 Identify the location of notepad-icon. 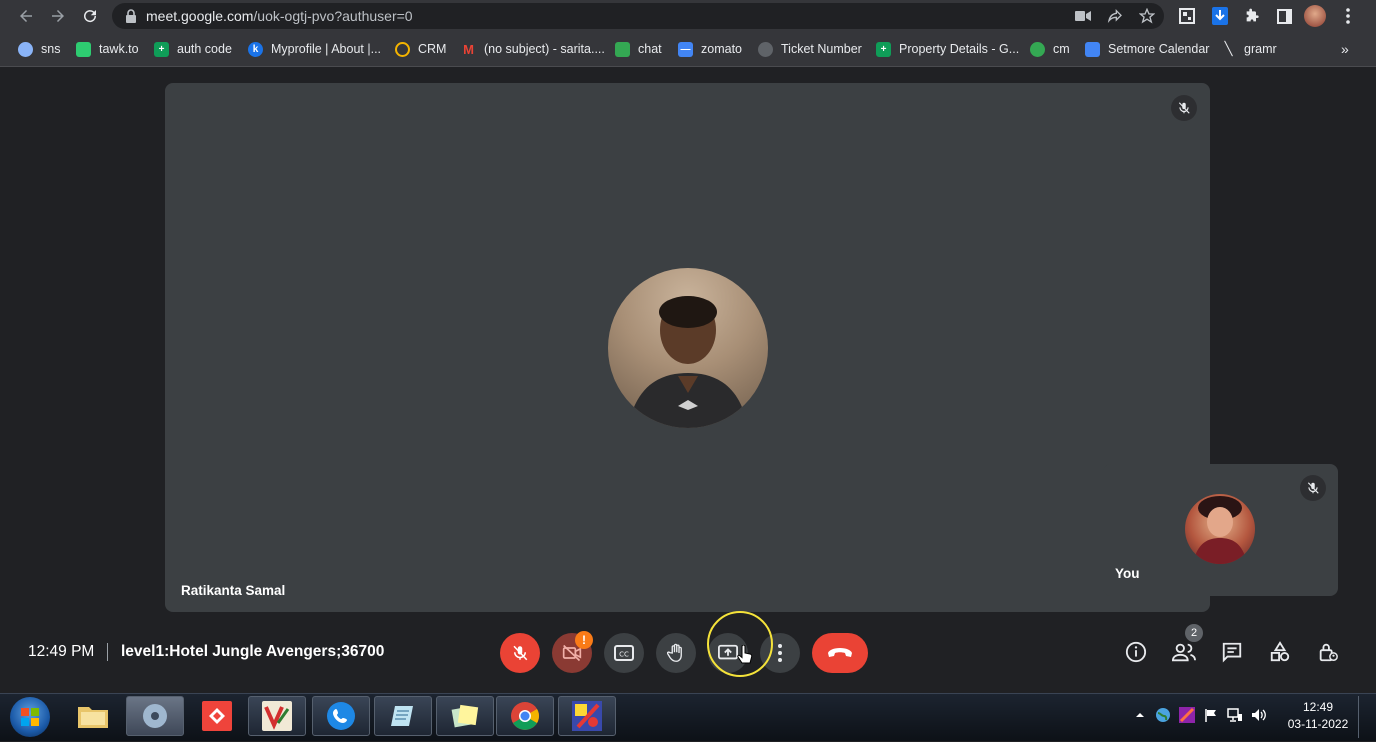
(402, 716).